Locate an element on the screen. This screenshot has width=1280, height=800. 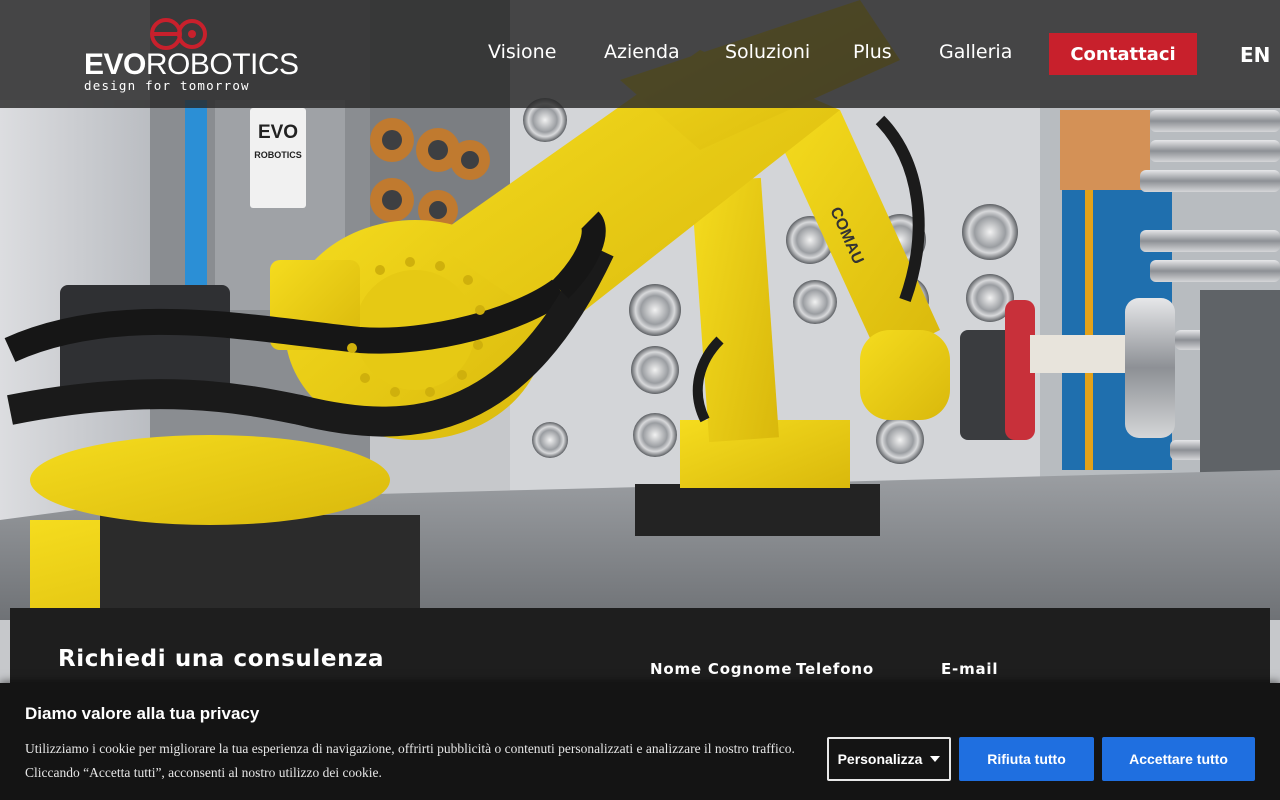
nav-item-azienda: Azienda is located at coordinates (642, 52).